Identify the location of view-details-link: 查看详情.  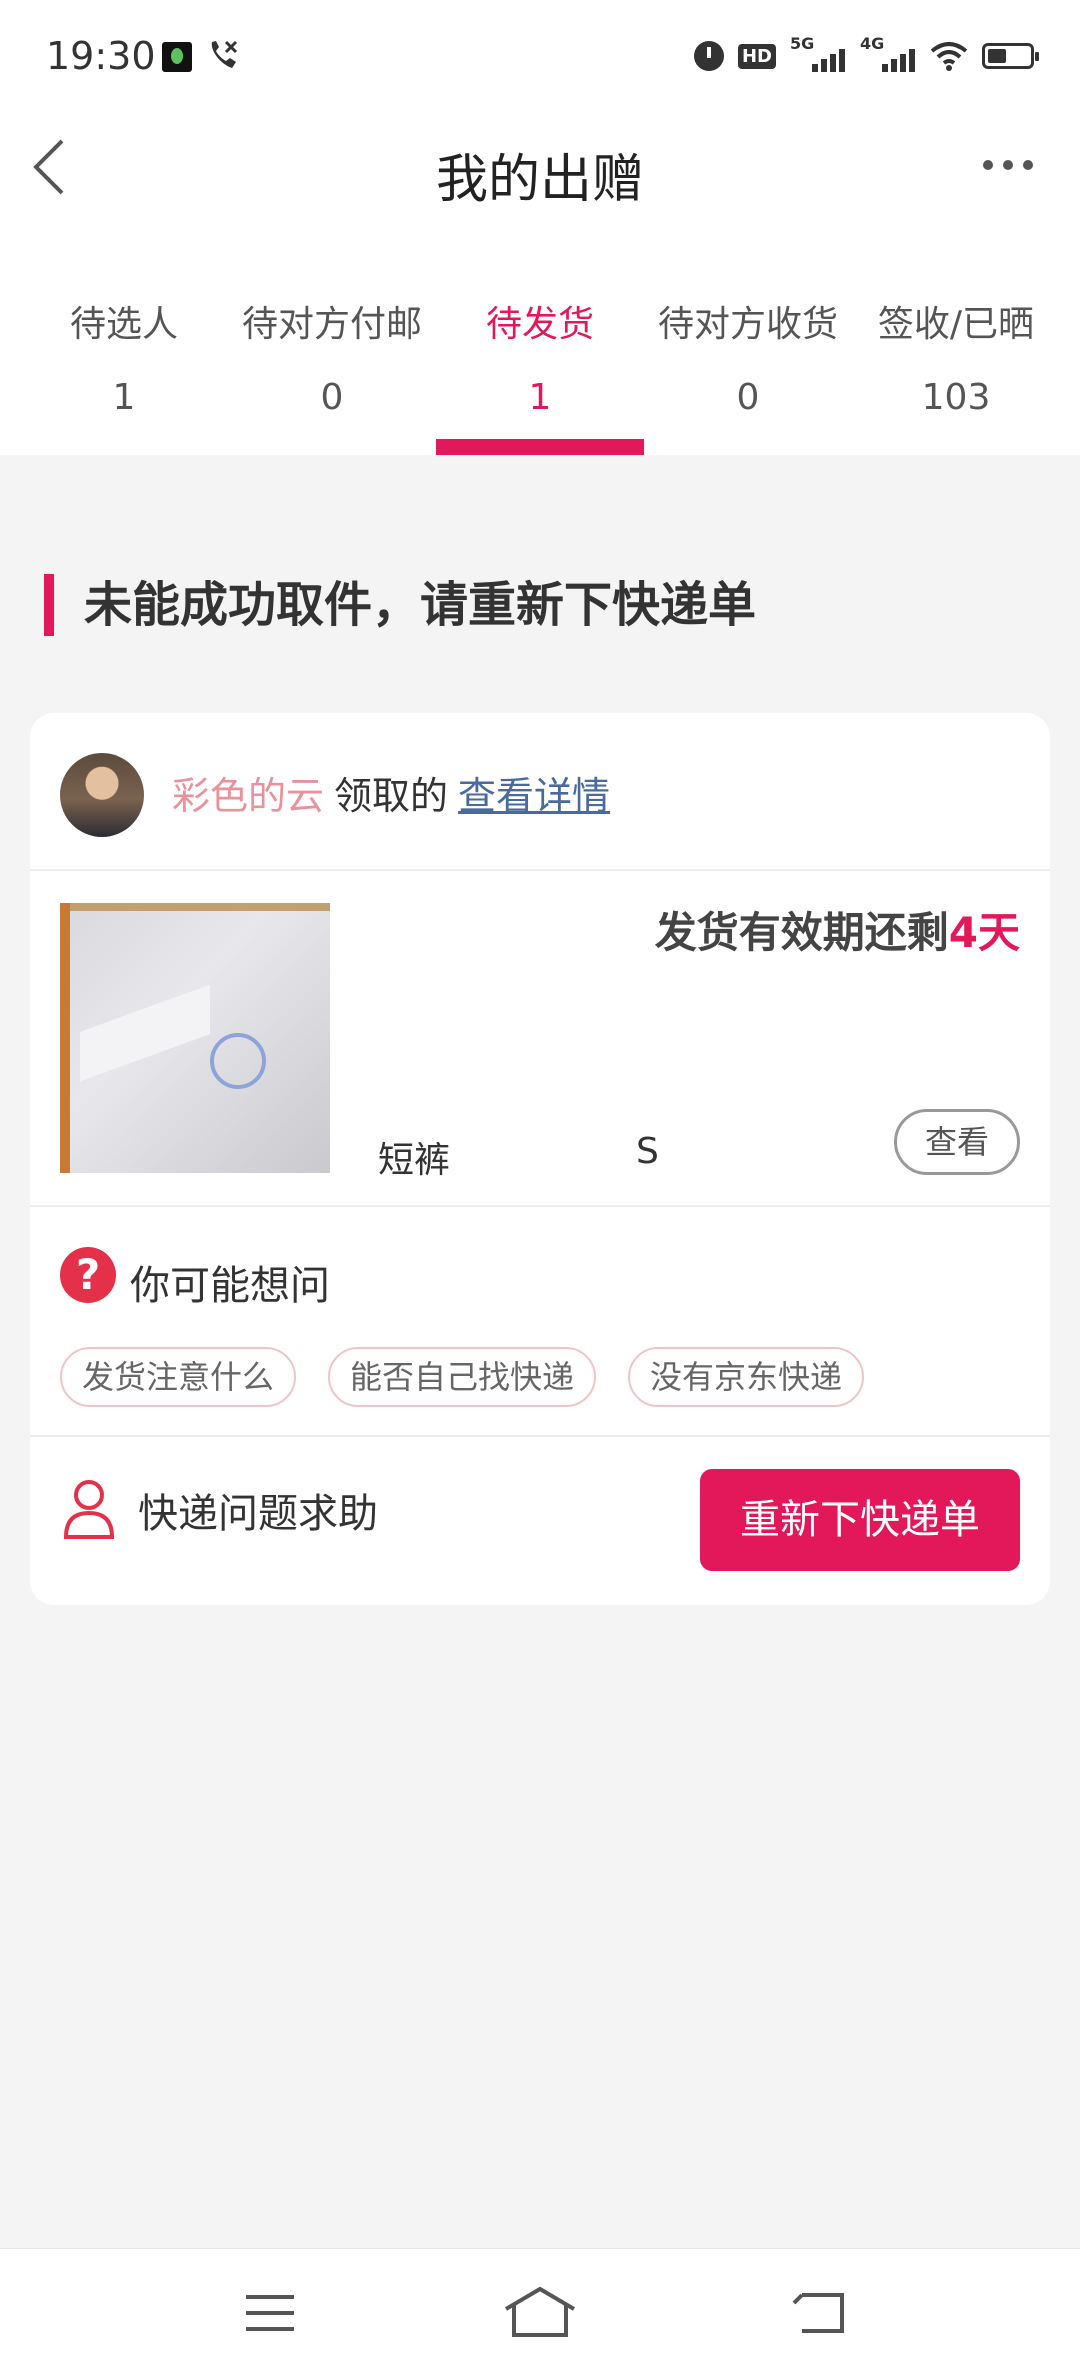
(534, 796).